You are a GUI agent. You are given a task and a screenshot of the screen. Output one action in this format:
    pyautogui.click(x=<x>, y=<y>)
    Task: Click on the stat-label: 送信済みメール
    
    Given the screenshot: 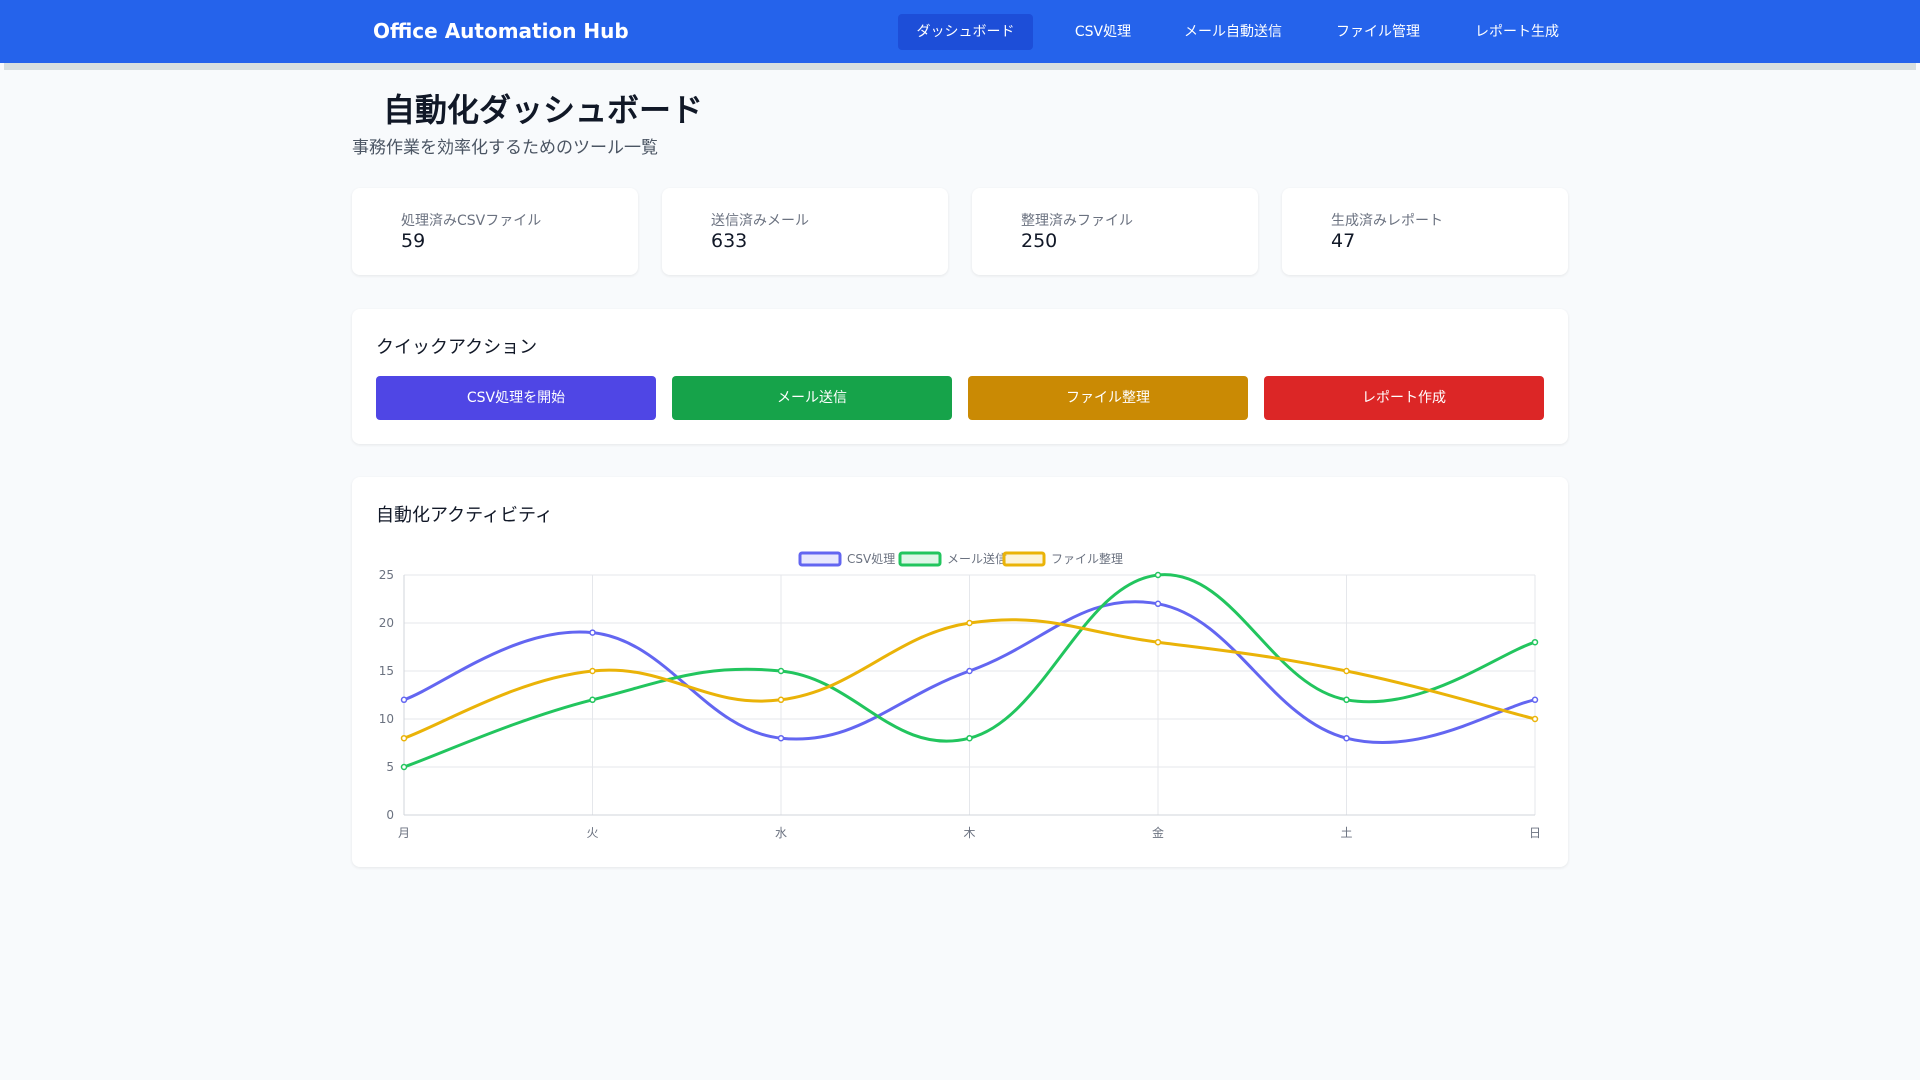 What is the action you would take?
    pyautogui.click(x=760, y=221)
    